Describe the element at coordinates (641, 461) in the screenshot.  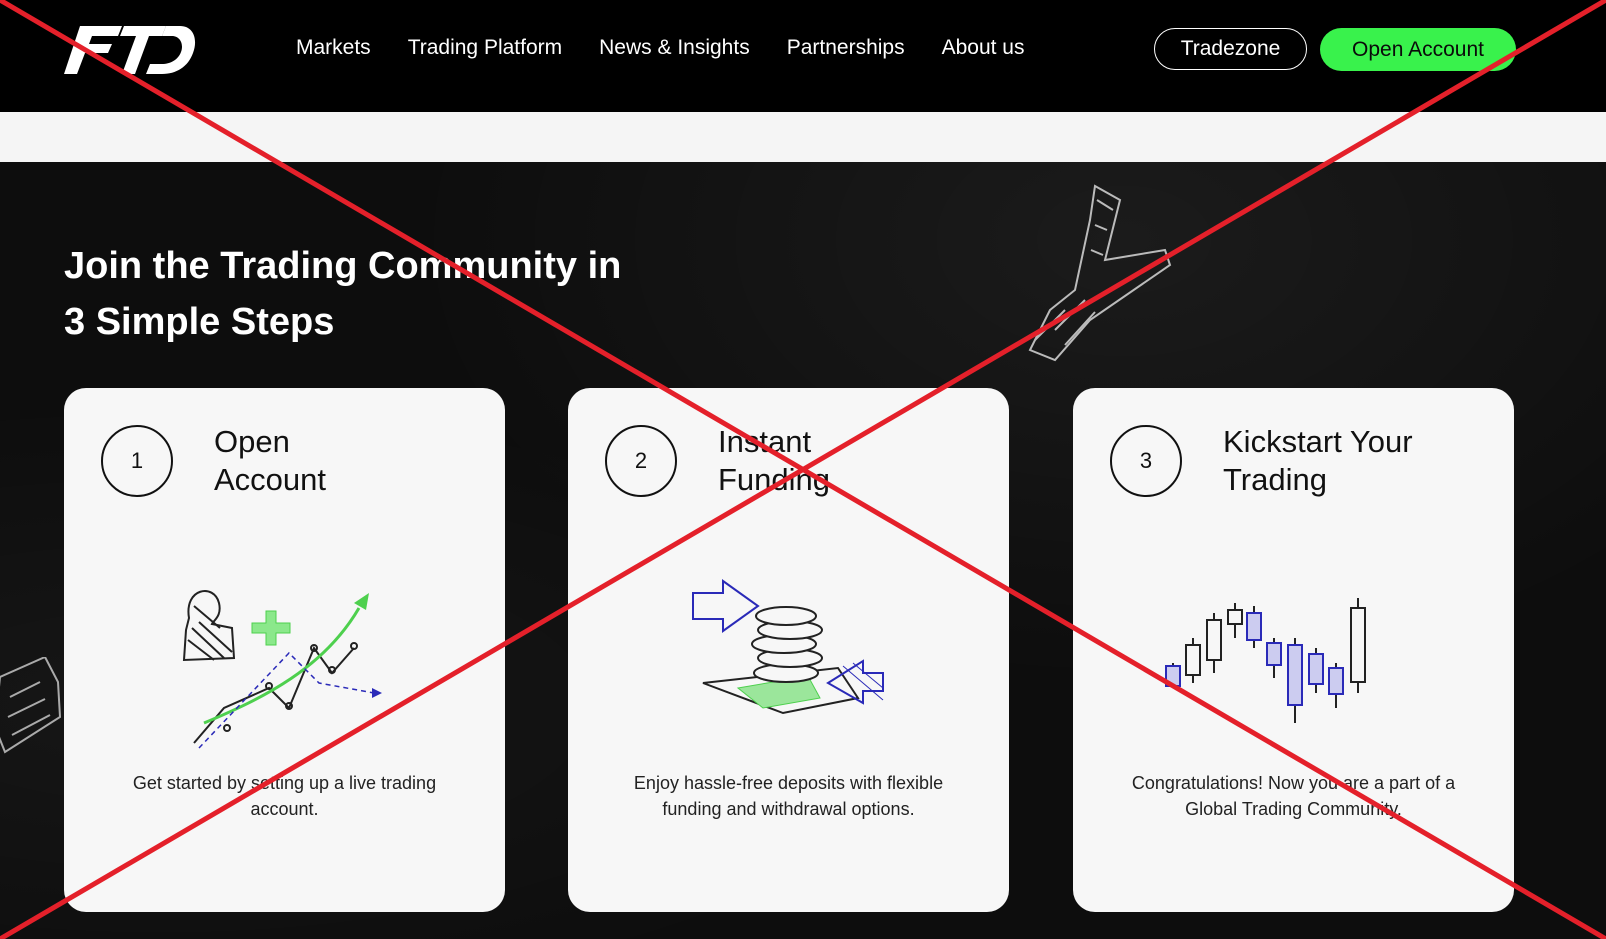
I see `step-number-badge: 2` at that location.